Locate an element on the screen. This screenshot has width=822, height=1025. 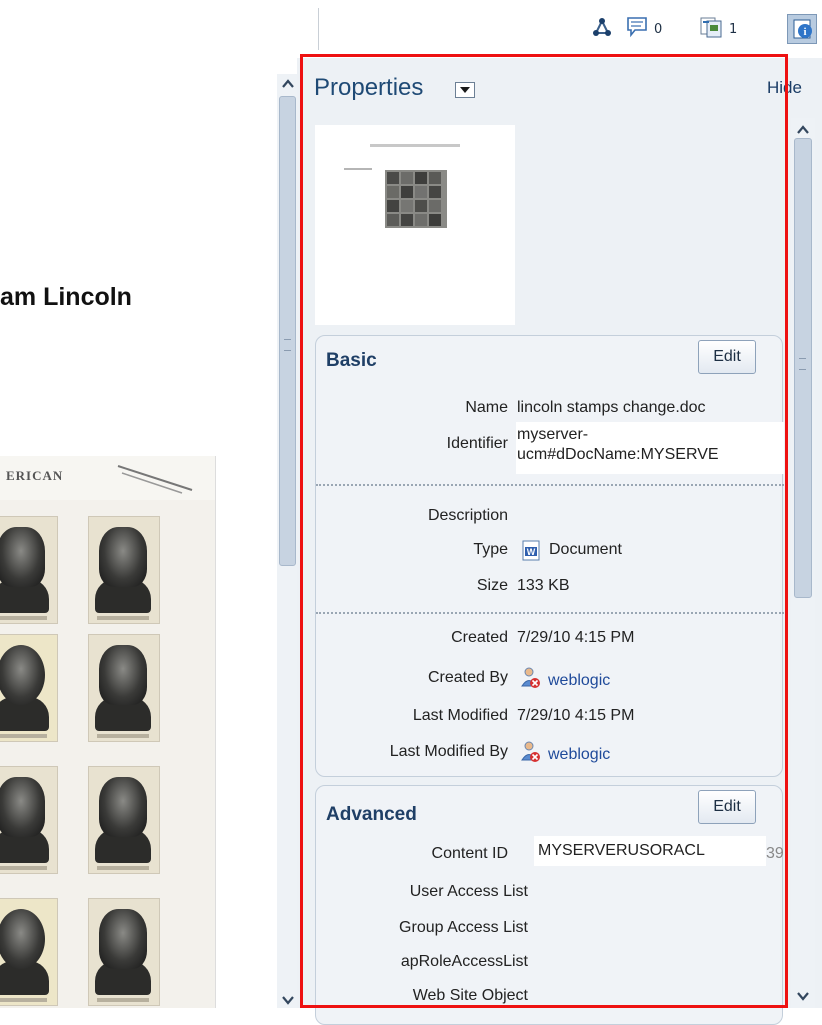
created-row: Created 7/29/10 4:15 PM is located at coordinates (550, 639).